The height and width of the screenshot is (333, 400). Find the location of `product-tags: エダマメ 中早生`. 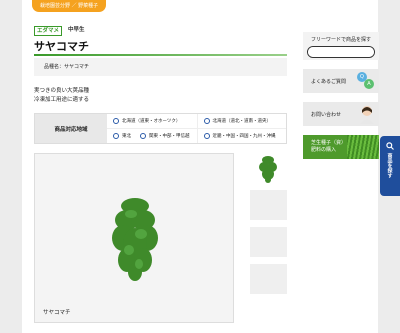

product-tags: エダマメ 中早生 is located at coordinates (60, 31).